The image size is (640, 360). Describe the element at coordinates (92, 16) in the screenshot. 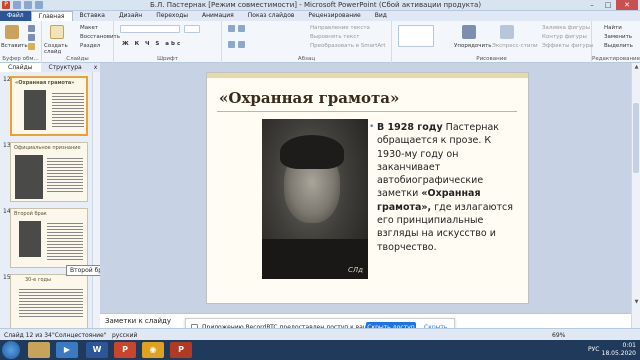

I see `tab-insert: Вставка` at that location.